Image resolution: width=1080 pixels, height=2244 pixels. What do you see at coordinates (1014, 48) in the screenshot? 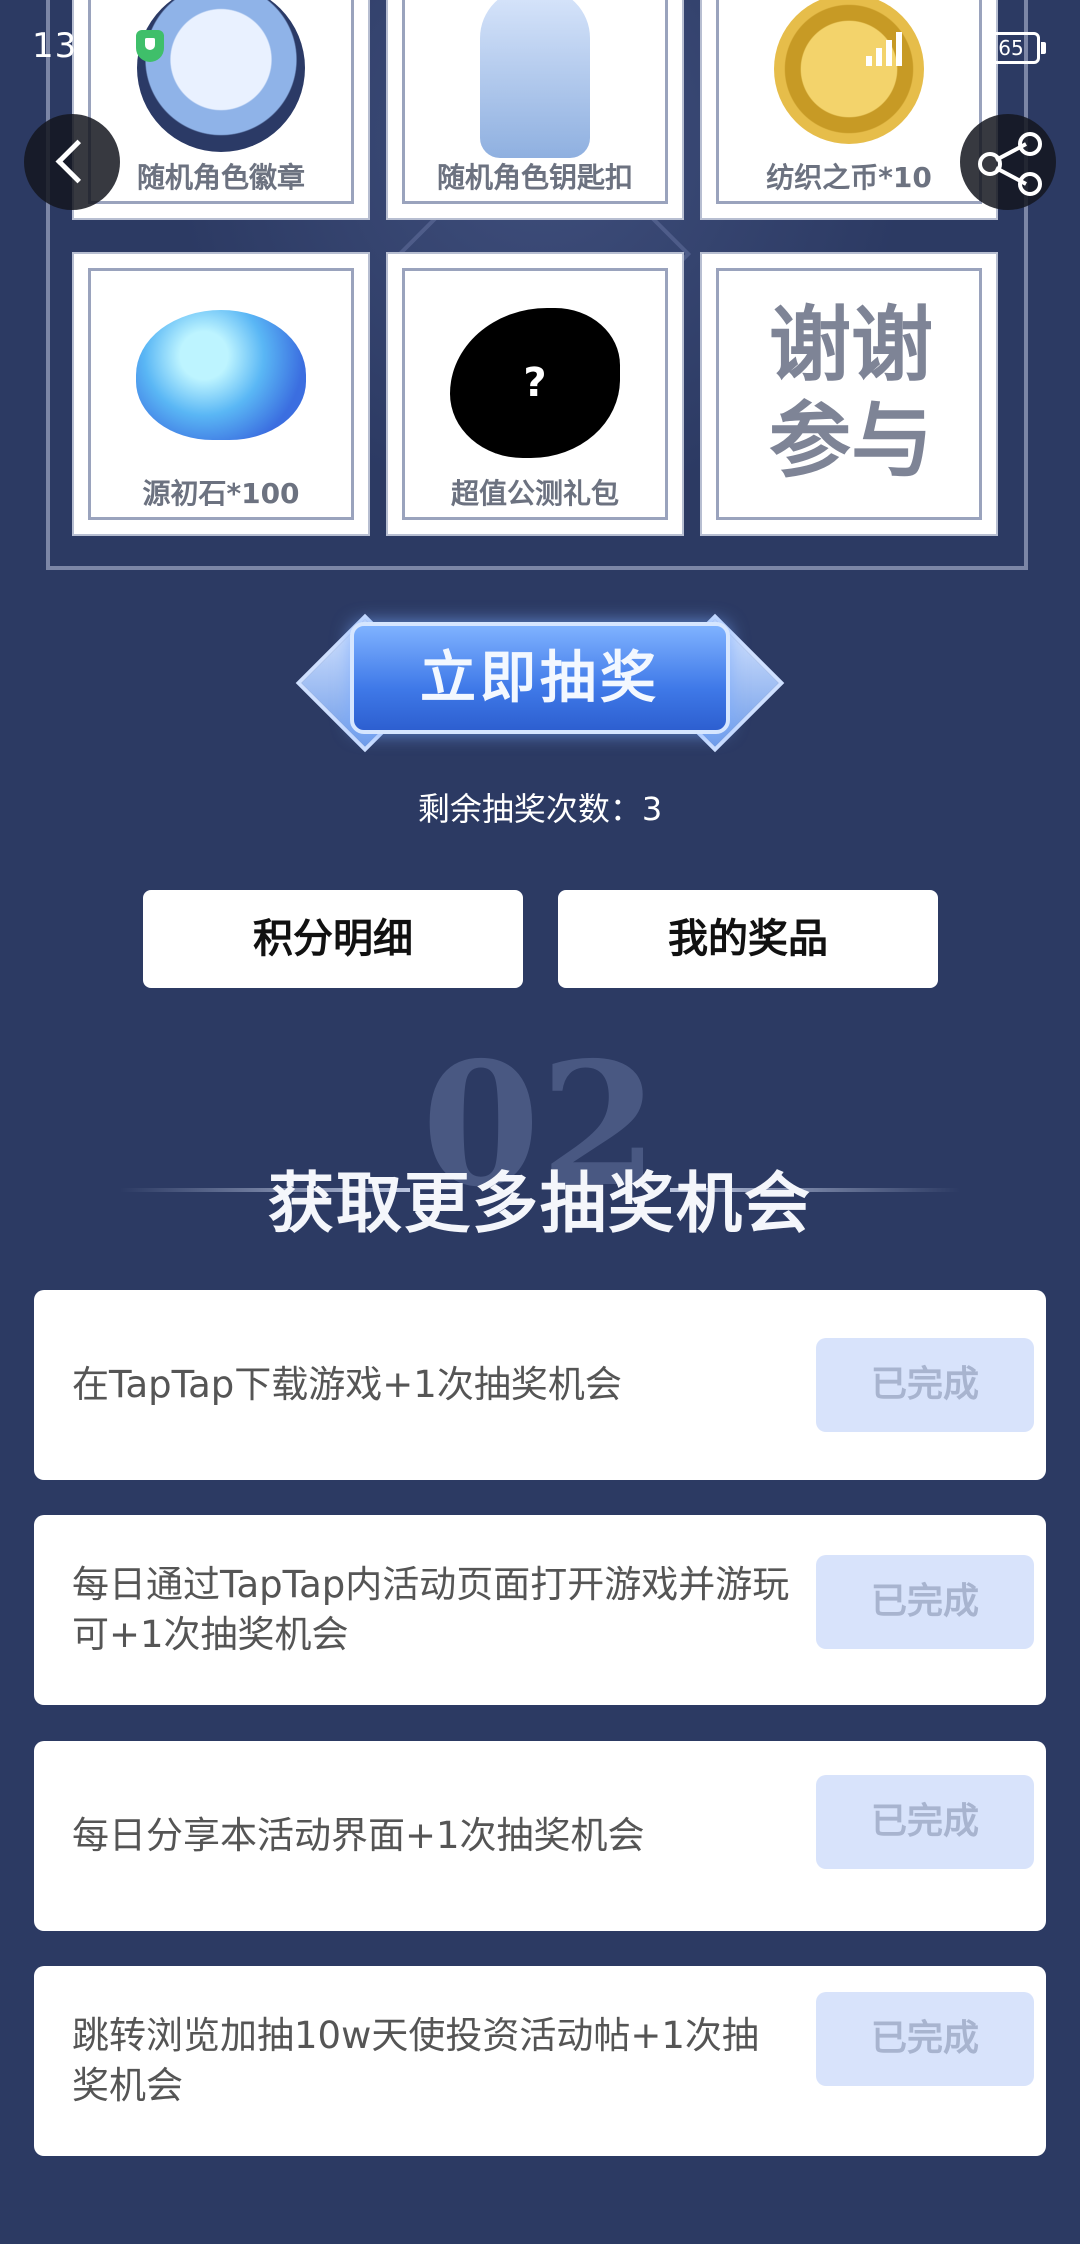
I see `battery-icon: 65` at bounding box center [1014, 48].